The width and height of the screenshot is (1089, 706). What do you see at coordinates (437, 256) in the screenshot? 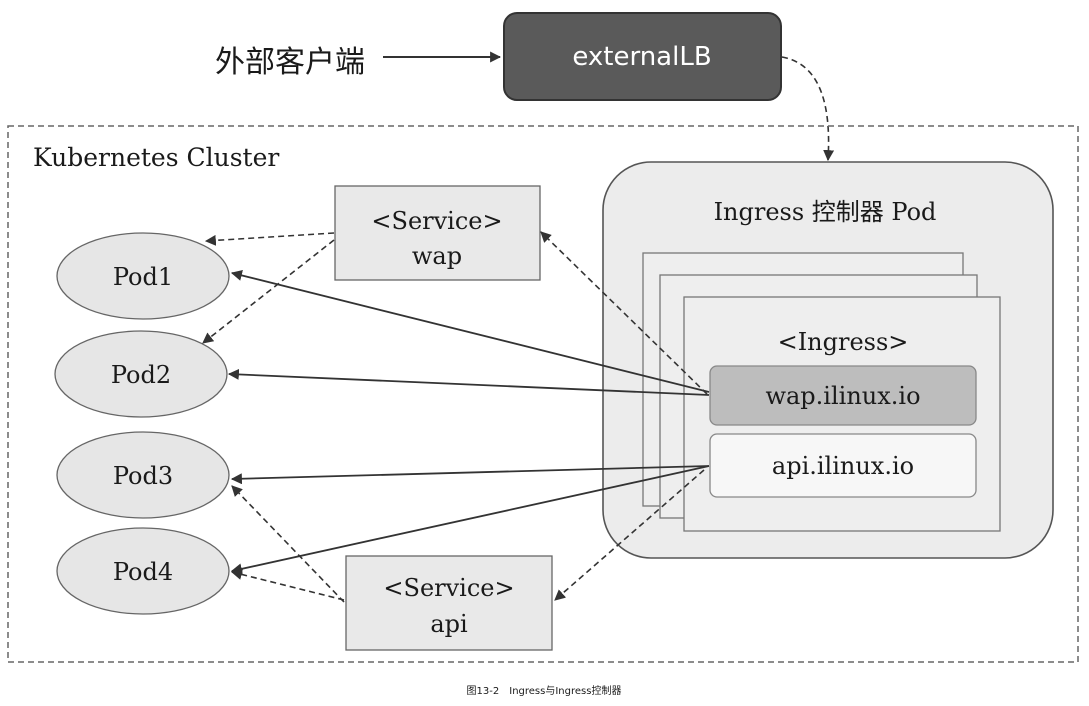
I see `service-wap-name: wap` at bounding box center [437, 256].